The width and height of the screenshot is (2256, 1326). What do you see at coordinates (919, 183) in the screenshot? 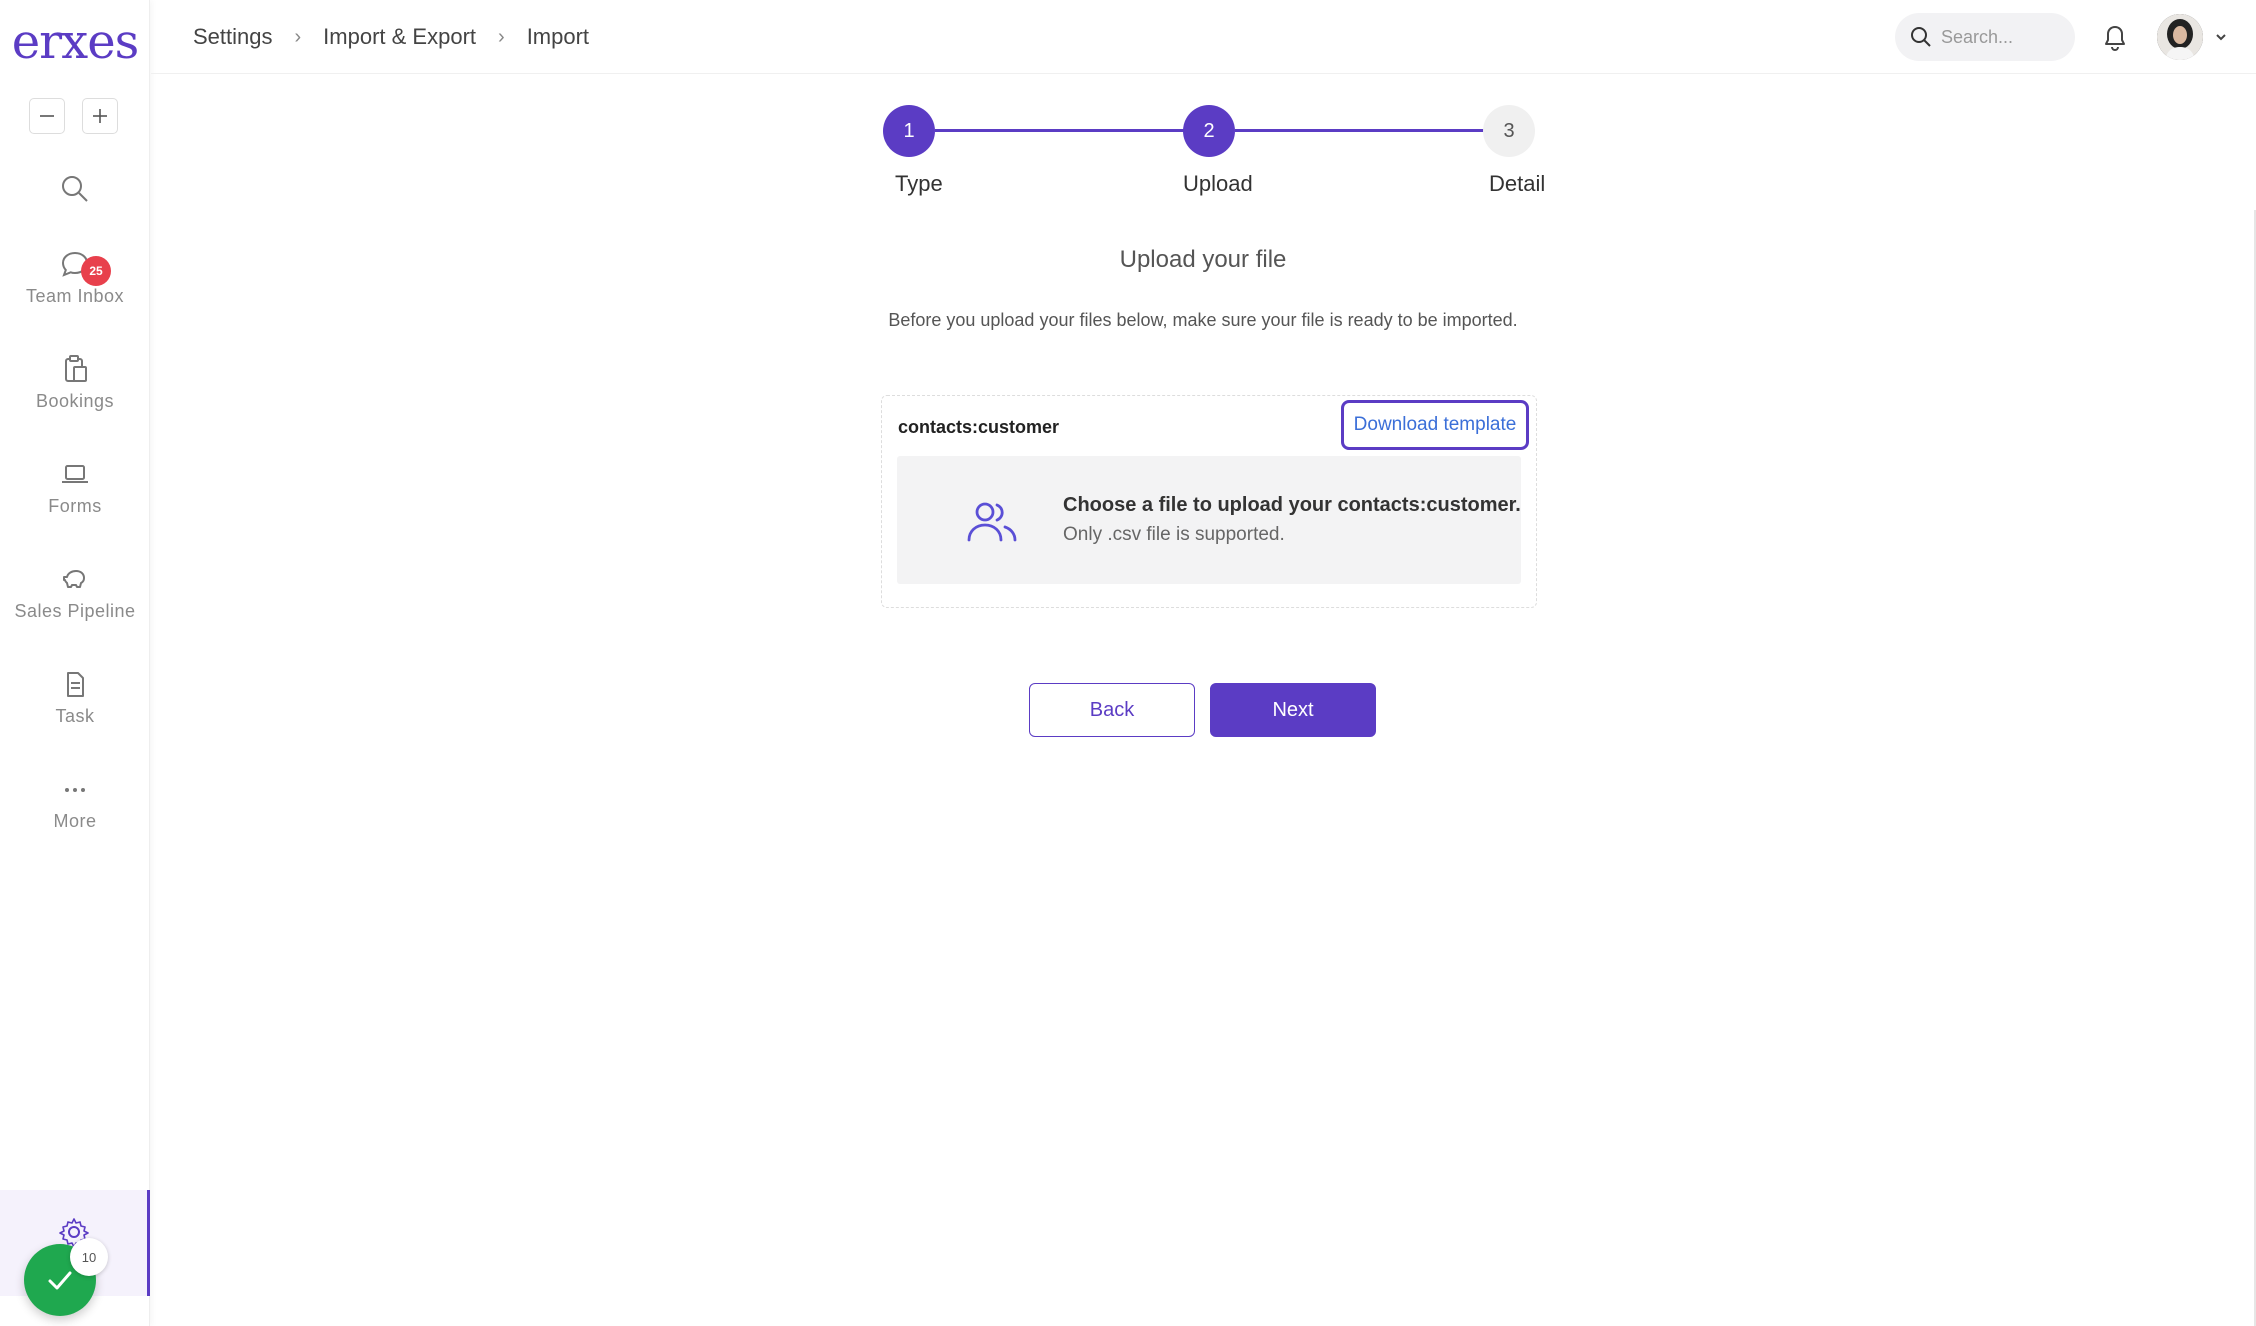
I see `step-1-label: Type` at bounding box center [919, 183].